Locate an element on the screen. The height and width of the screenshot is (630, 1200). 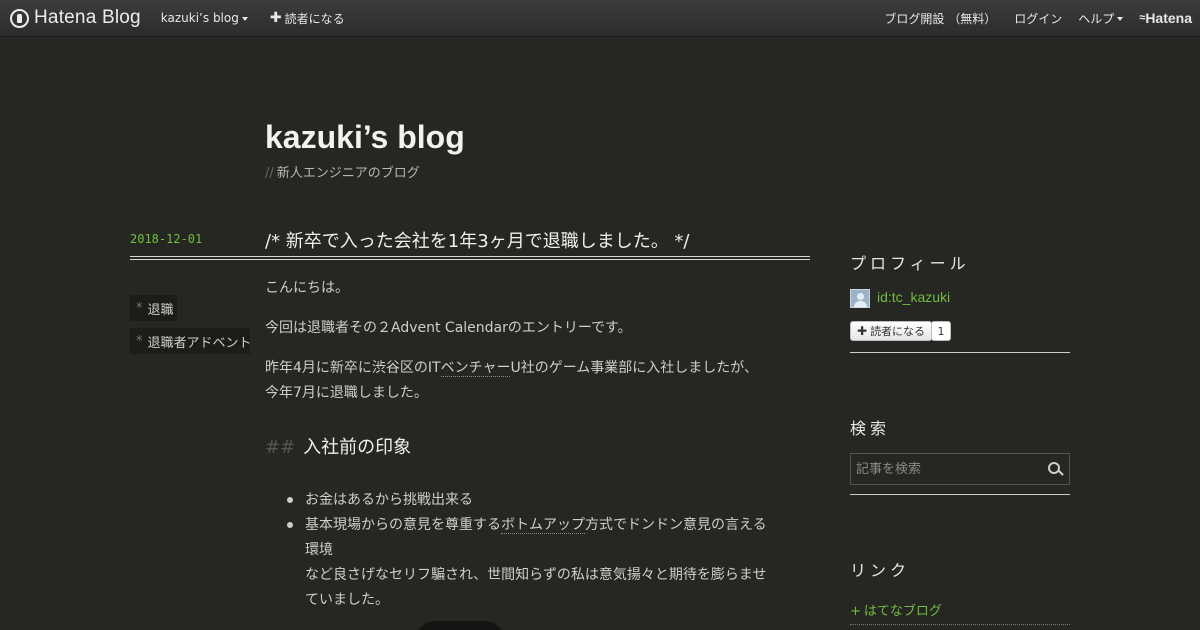
paragraph: こんにちは。 is located at coordinates (307, 288).